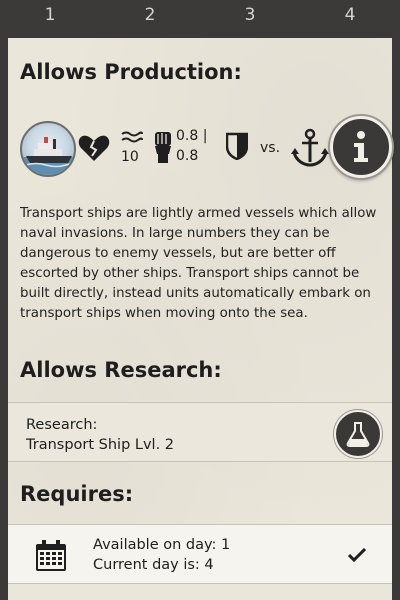  I want to click on requirement-row: Available on day: 1 Current day is: 4, so click(200, 554).